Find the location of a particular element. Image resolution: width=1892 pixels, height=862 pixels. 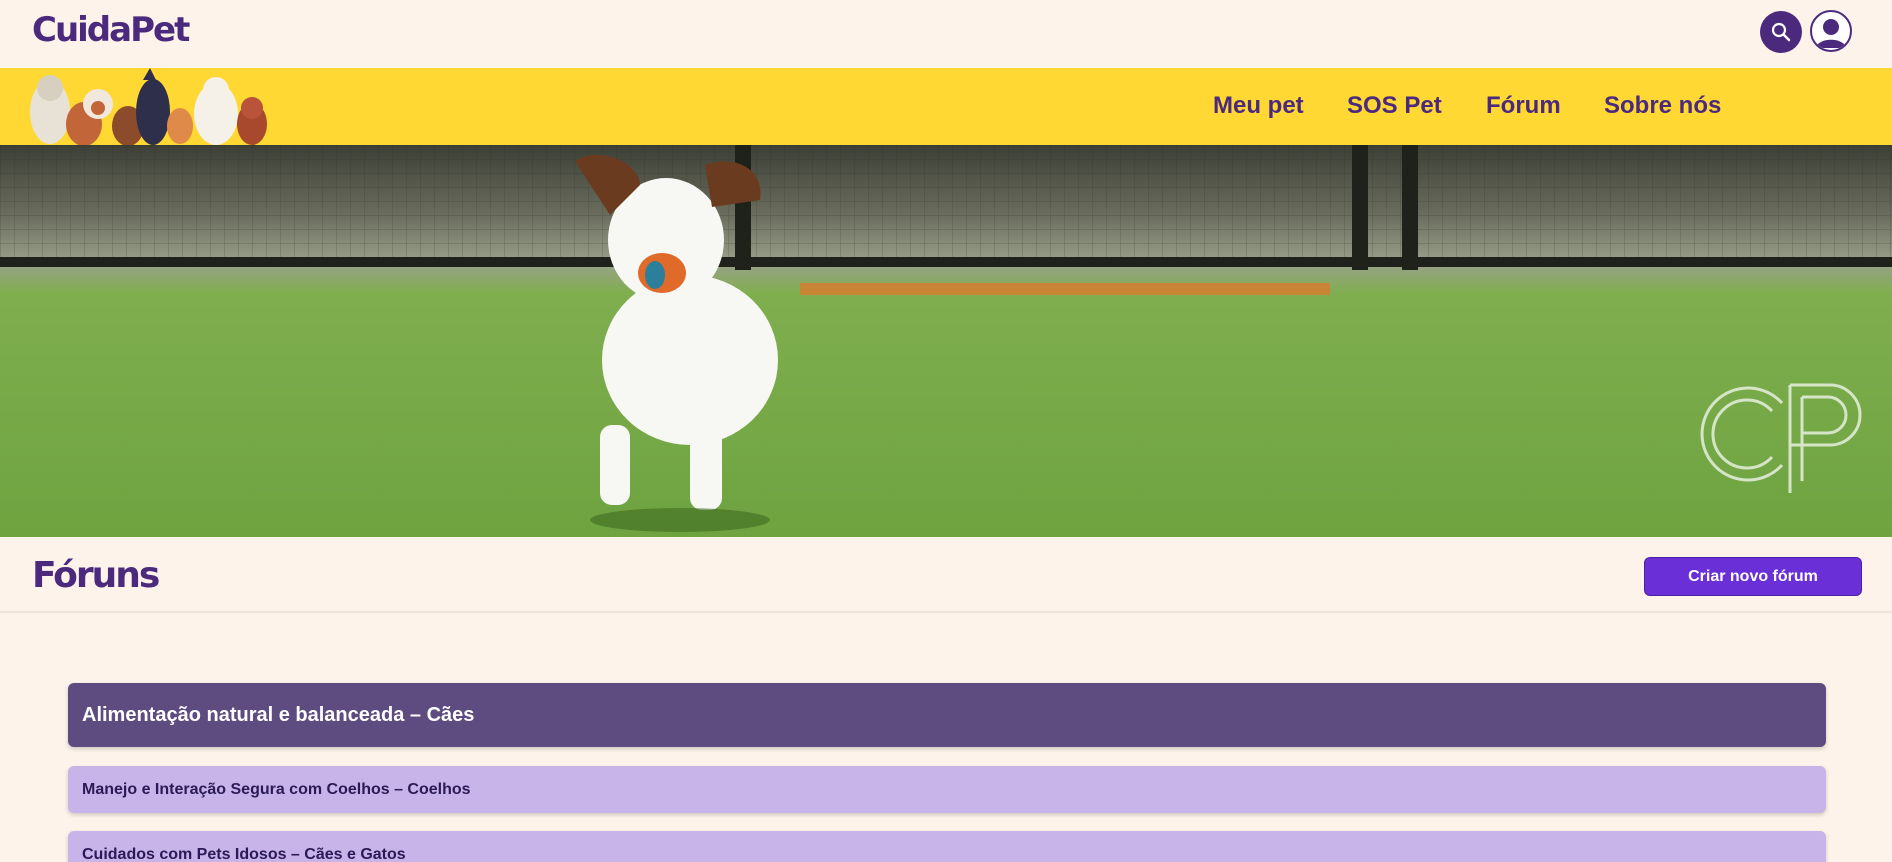

dogs-illustration is located at coordinates (148, 106).